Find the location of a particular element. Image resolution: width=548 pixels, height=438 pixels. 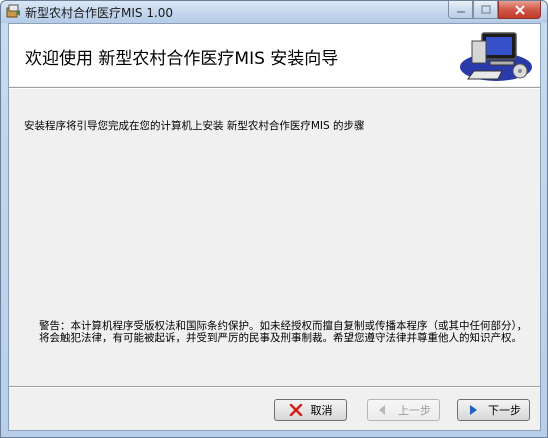

close-button is located at coordinates (519, 10).